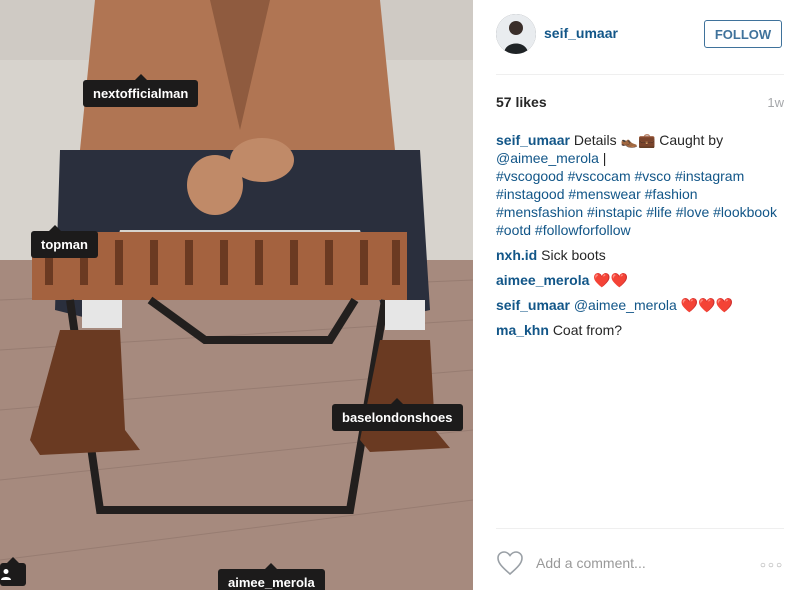 The width and height of the screenshot is (801, 591). What do you see at coordinates (587, 330) in the screenshot?
I see `comment-text: Coat from?` at bounding box center [587, 330].